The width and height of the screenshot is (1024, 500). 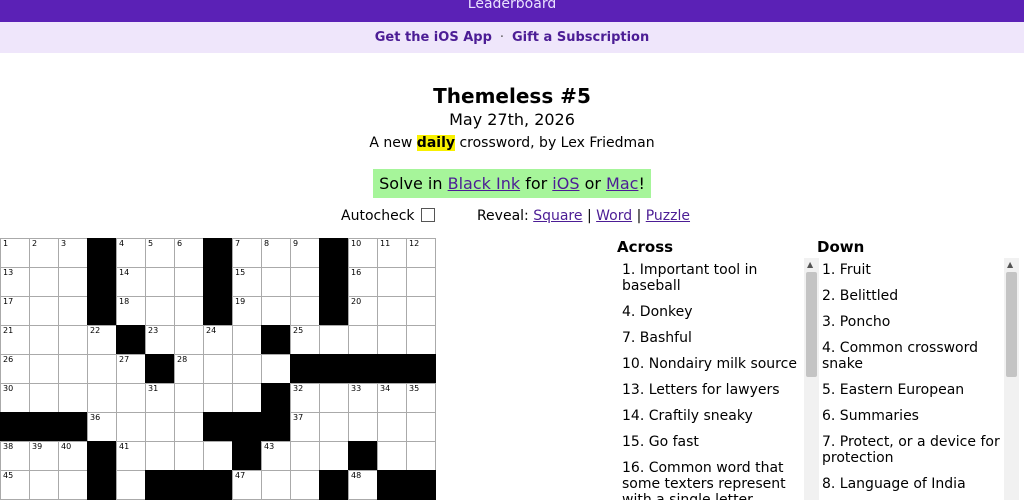 I want to click on leaderboard-link: Leaderboard, so click(x=512, y=6).